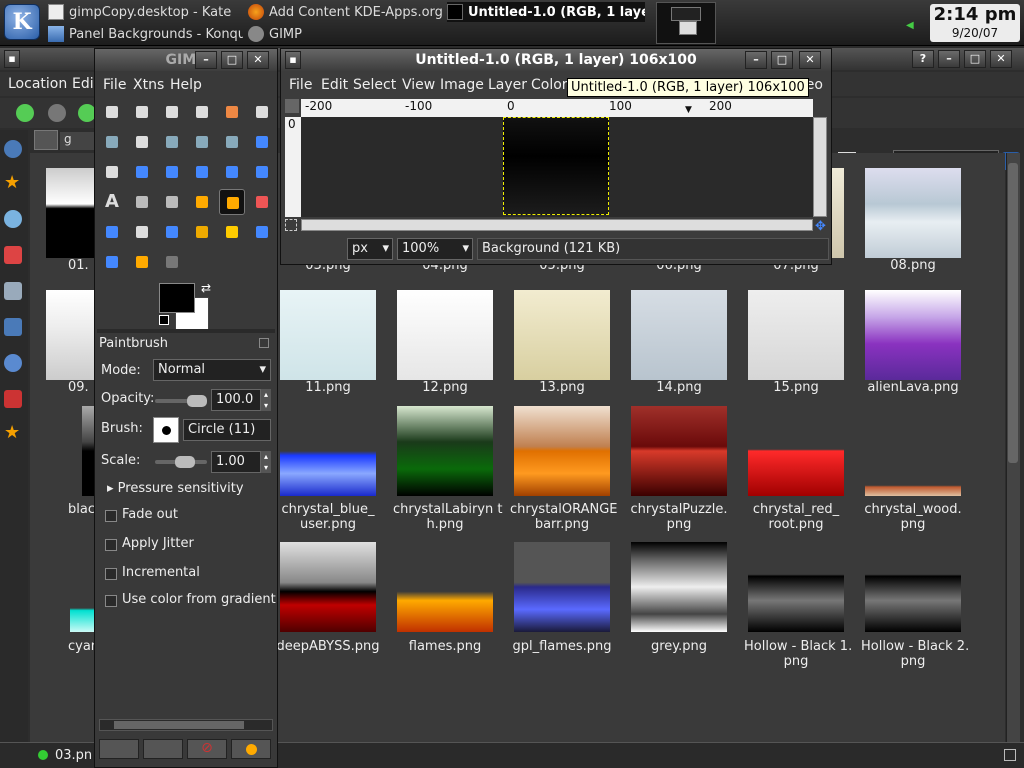  Describe the element at coordinates (258, 60) in the screenshot. I see `close-button: ✕` at that location.